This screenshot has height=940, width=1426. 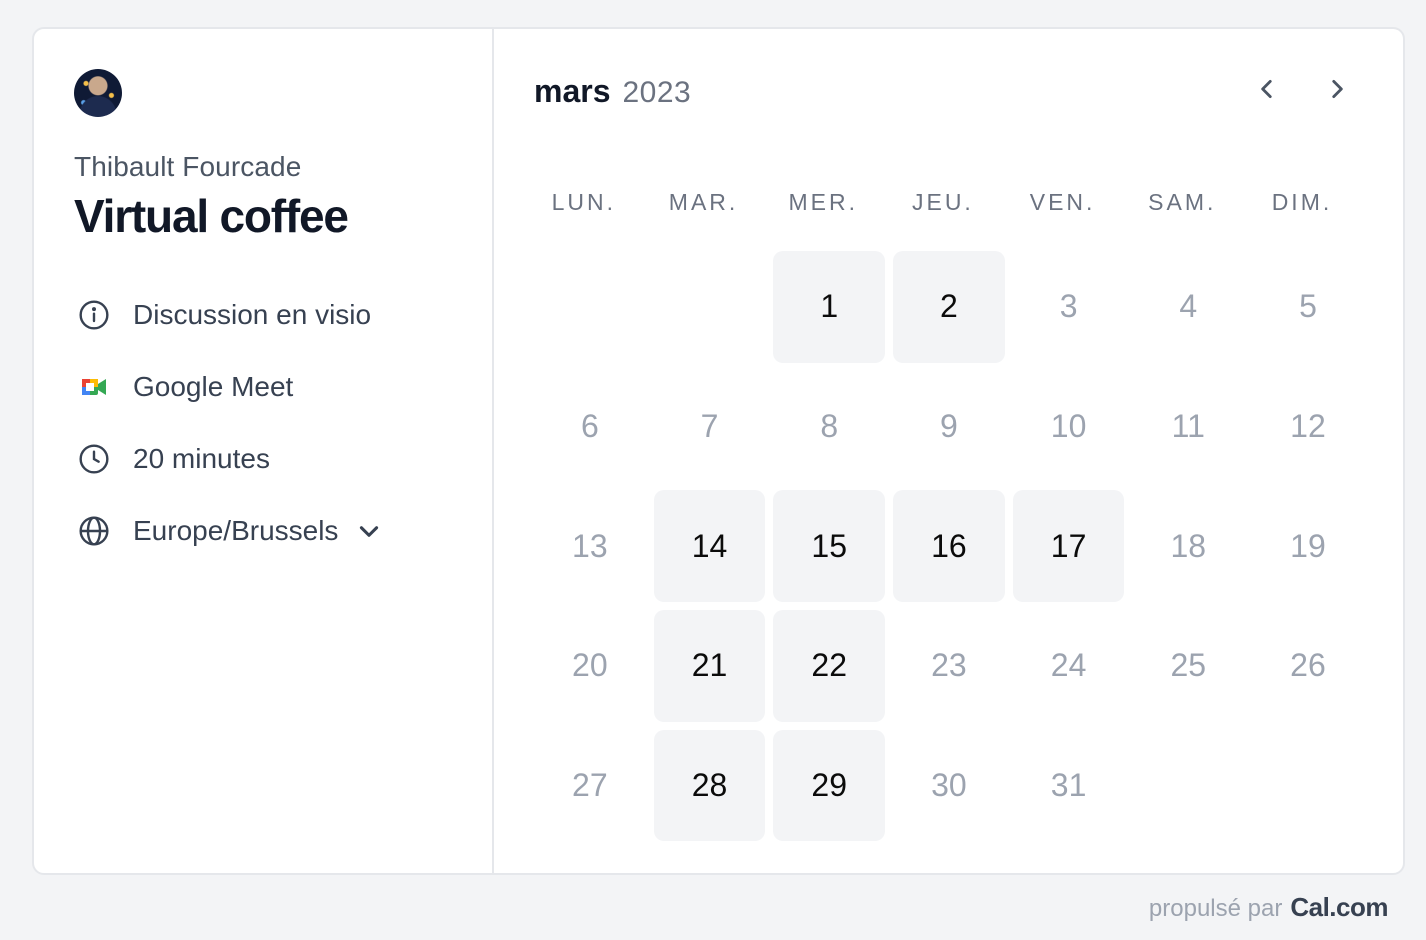 What do you see at coordinates (949, 785) in the screenshot?
I see `unavailable-day-30: 30` at bounding box center [949, 785].